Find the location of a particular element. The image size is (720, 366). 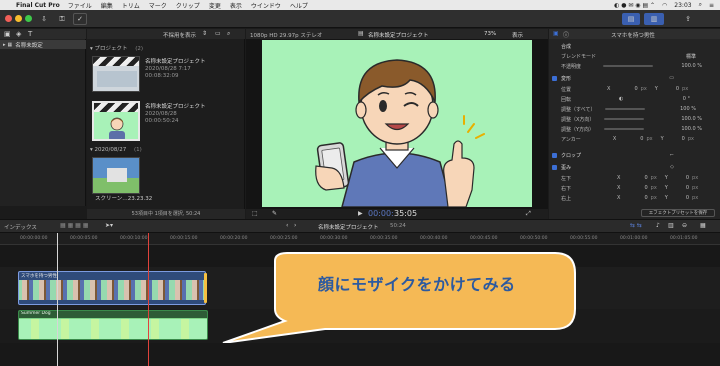

transform-section: 変形 ▭ is located at coordinates (634, 78).